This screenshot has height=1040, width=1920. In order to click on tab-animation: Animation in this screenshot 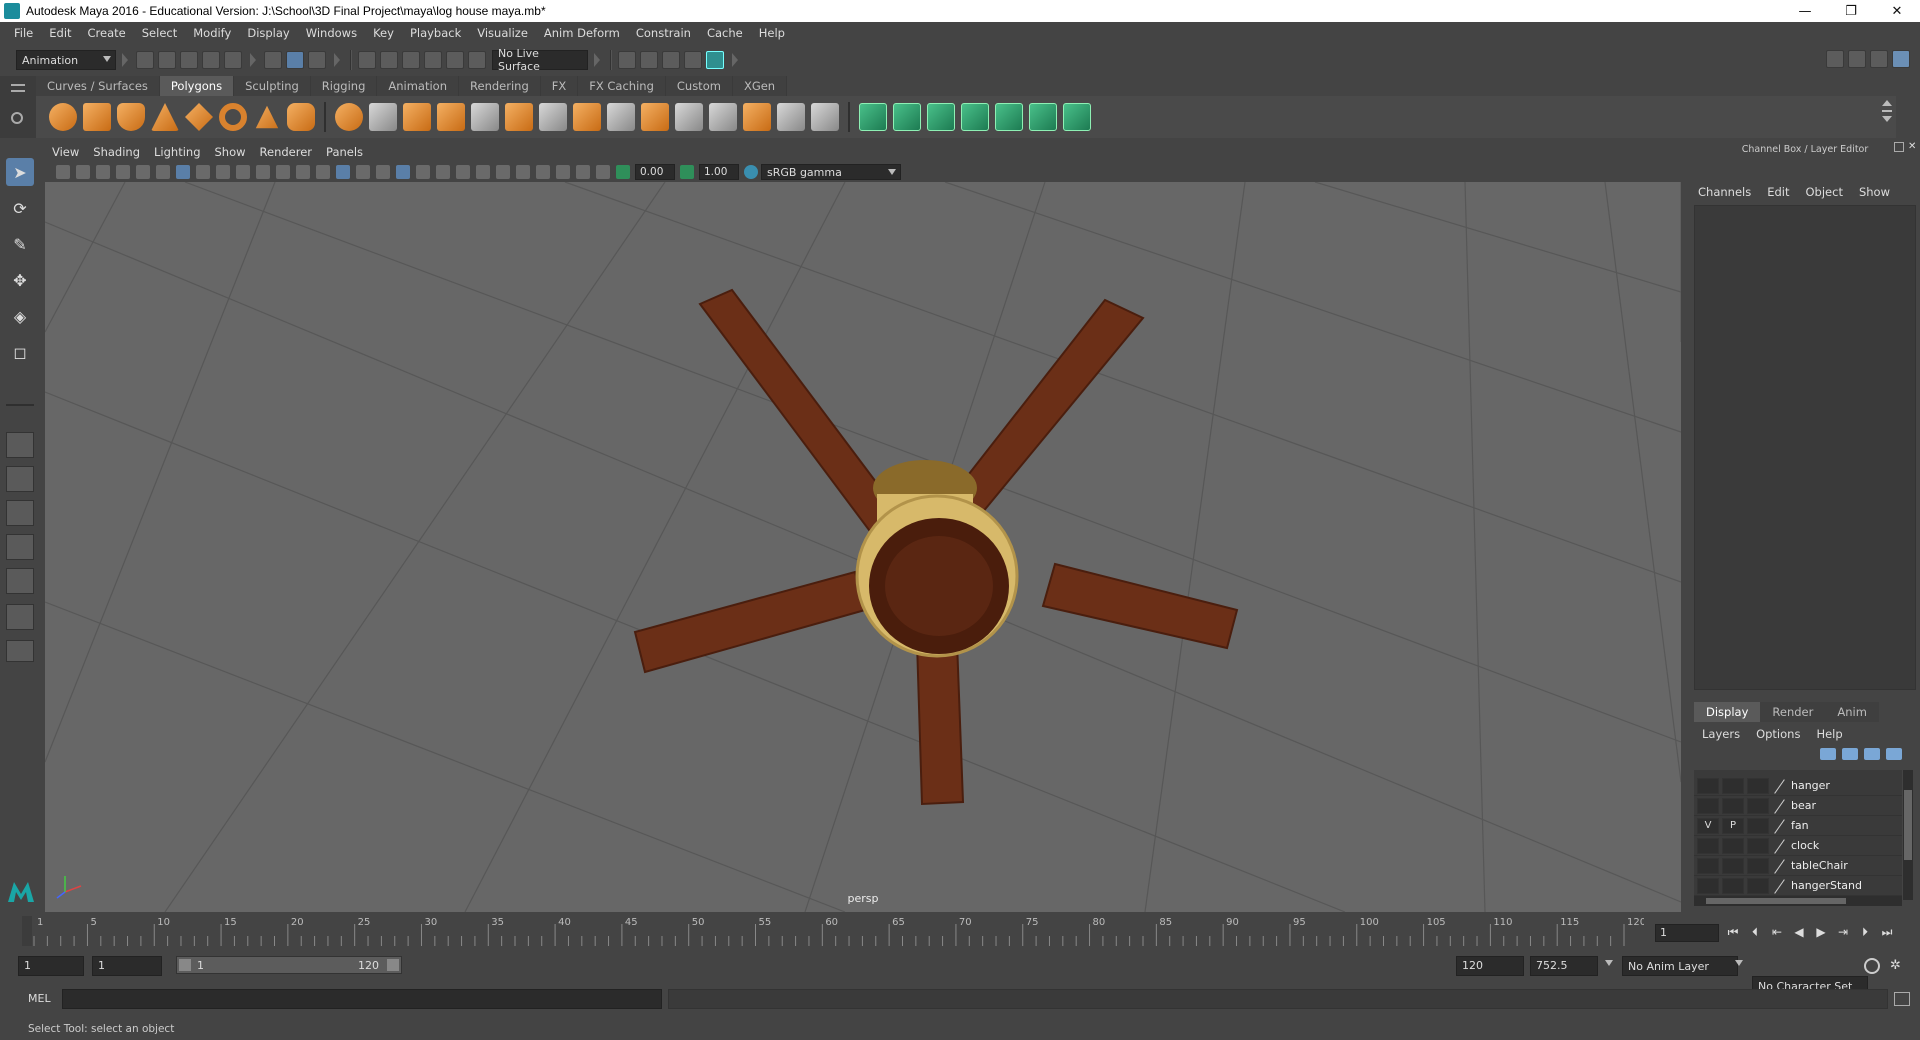, I will do `click(418, 86)`.